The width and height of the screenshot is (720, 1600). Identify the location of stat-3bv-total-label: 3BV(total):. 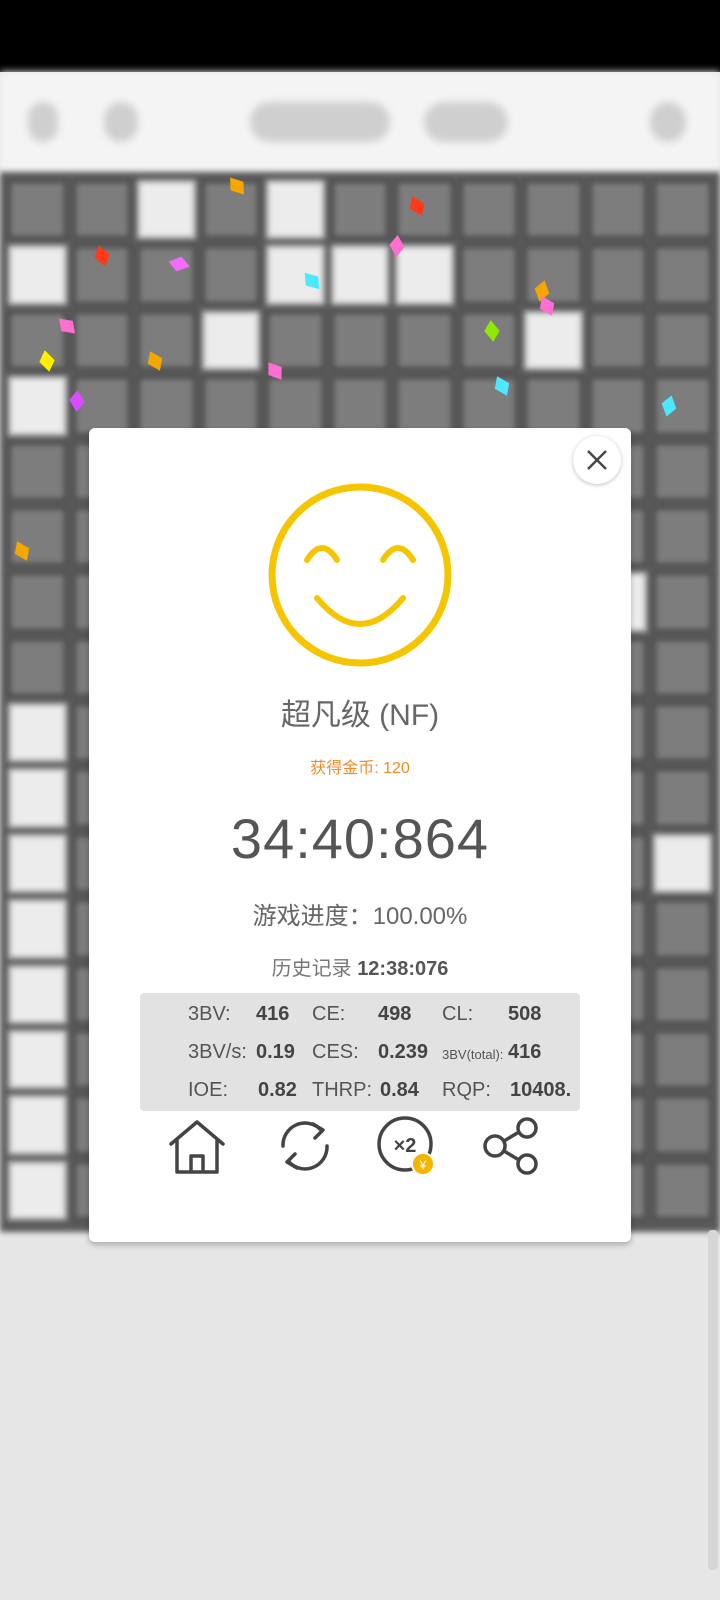
(473, 1054).